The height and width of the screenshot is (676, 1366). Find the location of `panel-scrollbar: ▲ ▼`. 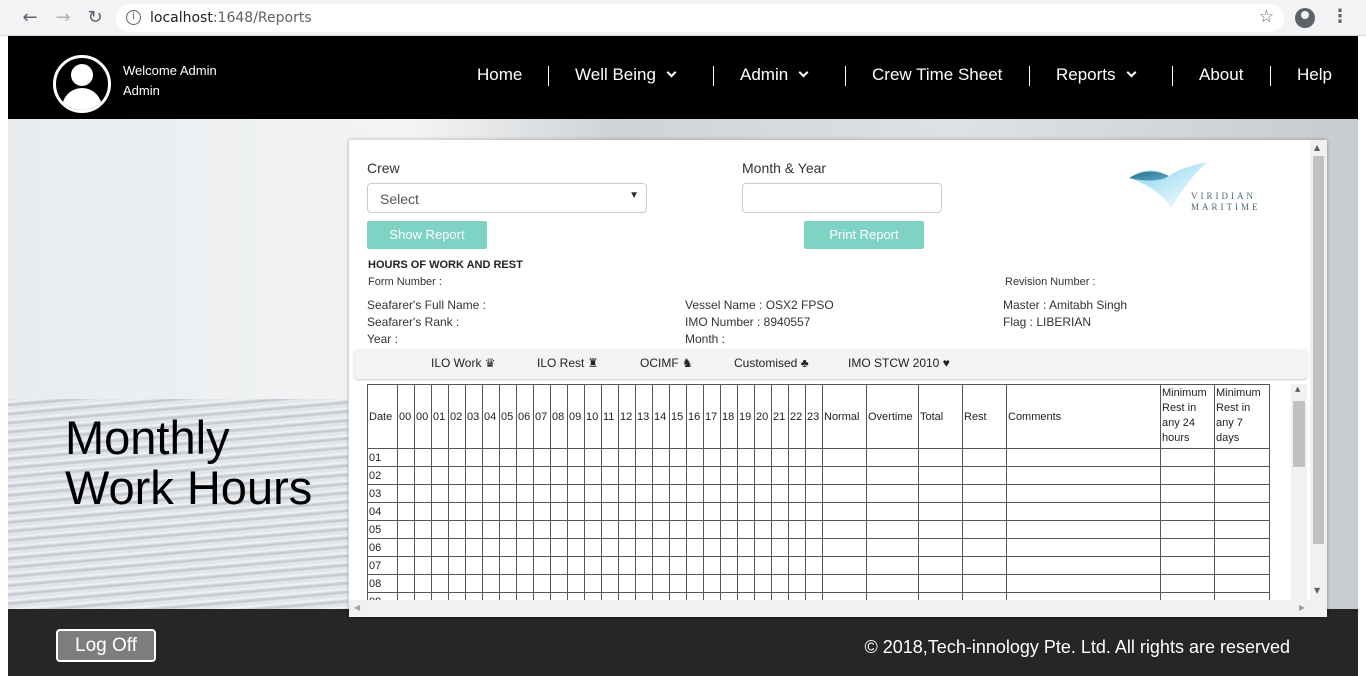

panel-scrollbar: ▲ ▼ is located at coordinates (1318, 370).